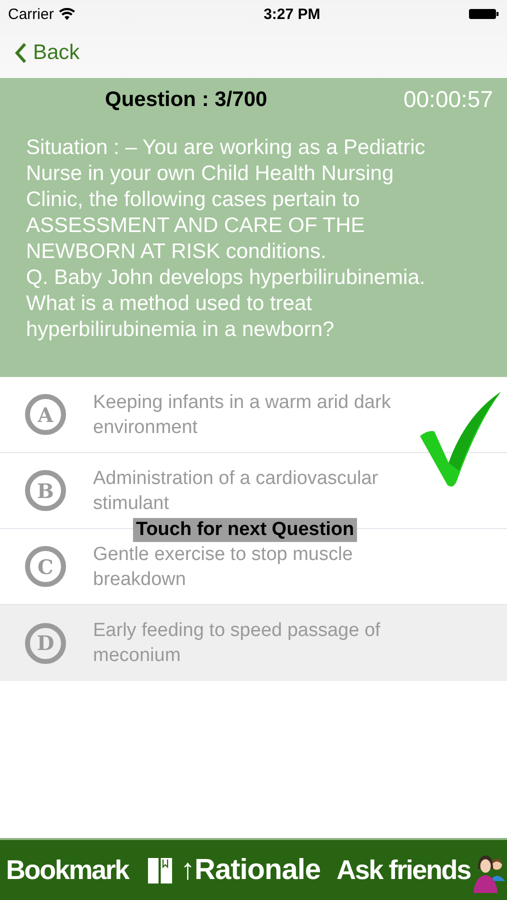 Image resolution: width=507 pixels, height=900 pixels. What do you see at coordinates (483, 14) in the screenshot?
I see `battery-icon` at bounding box center [483, 14].